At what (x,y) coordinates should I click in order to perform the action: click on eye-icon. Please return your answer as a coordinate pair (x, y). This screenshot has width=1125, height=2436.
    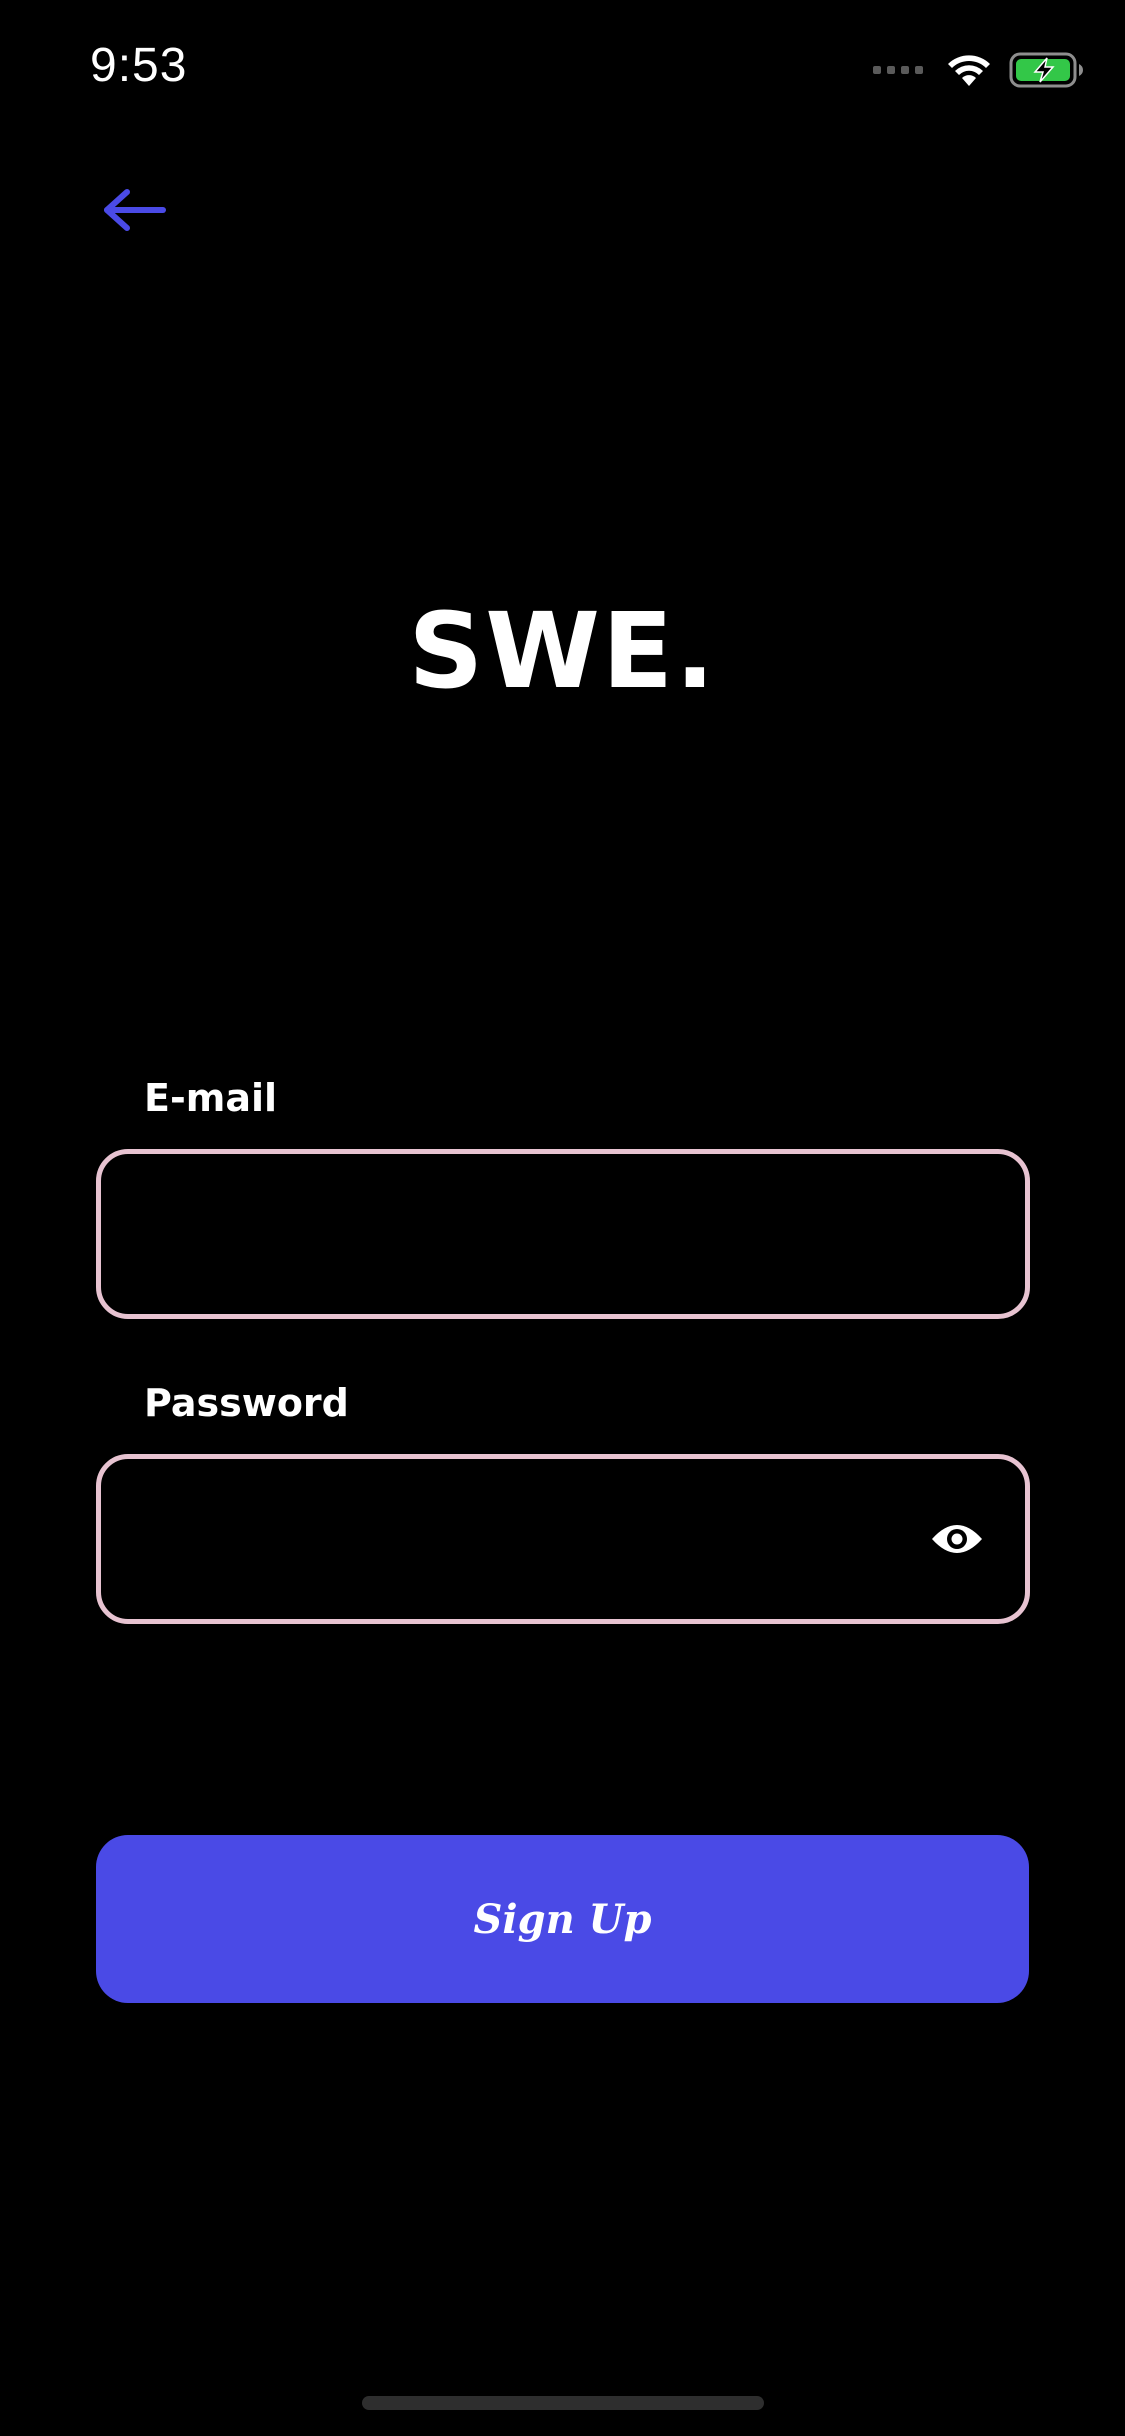
    Looking at the image, I should click on (957, 1539).